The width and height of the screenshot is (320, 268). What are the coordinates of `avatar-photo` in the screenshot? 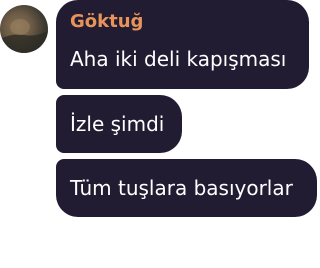 It's located at (24, 36).